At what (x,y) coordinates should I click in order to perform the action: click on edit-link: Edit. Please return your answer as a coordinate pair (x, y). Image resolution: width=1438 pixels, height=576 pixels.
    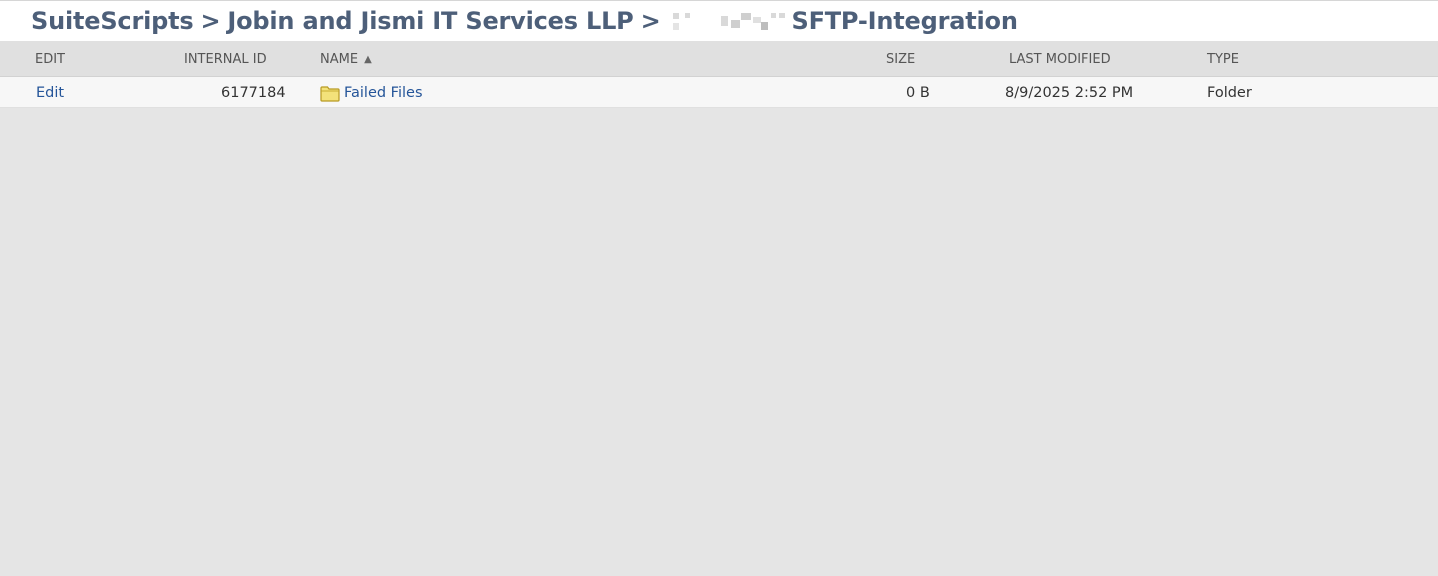
    Looking at the image, I should click on (50, 92).